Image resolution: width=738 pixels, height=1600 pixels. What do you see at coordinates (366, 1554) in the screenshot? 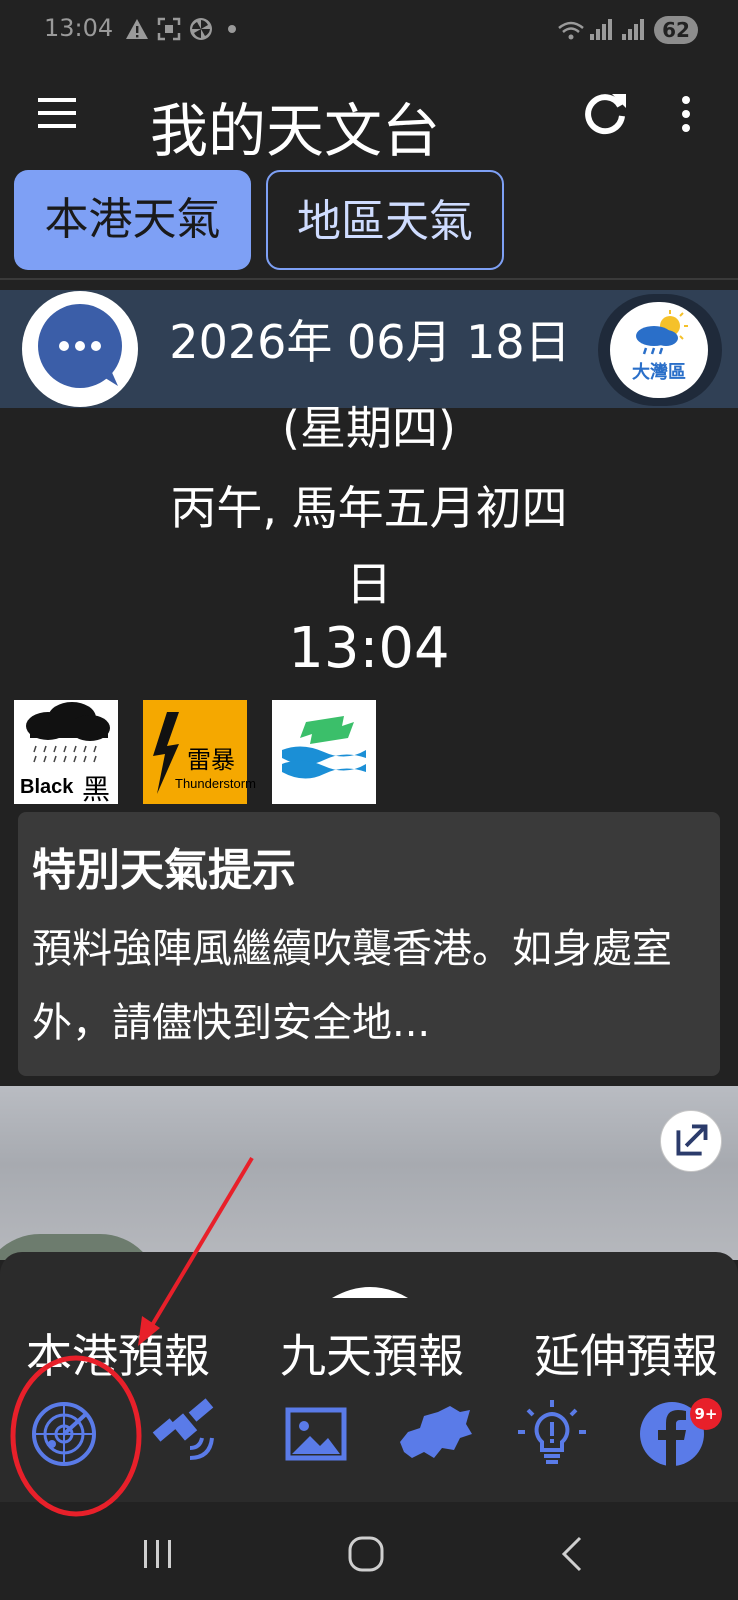
I see `home-icon` at bounding box center [366, 1554].